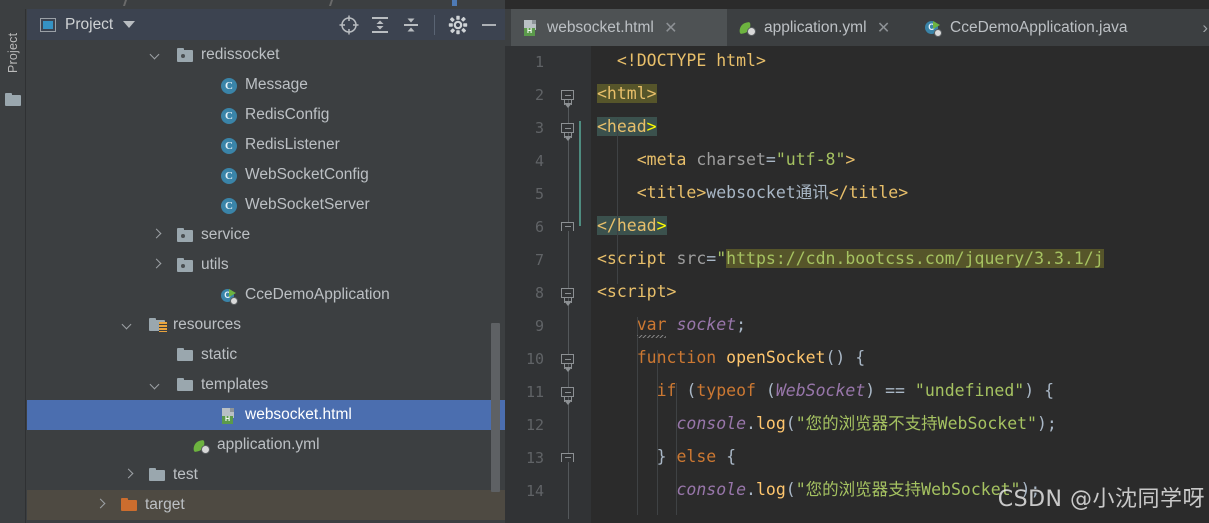 Image resolution: width=1209 pixels, height=523 pixels. I want to click on line-number: 3, so click(539, 128).